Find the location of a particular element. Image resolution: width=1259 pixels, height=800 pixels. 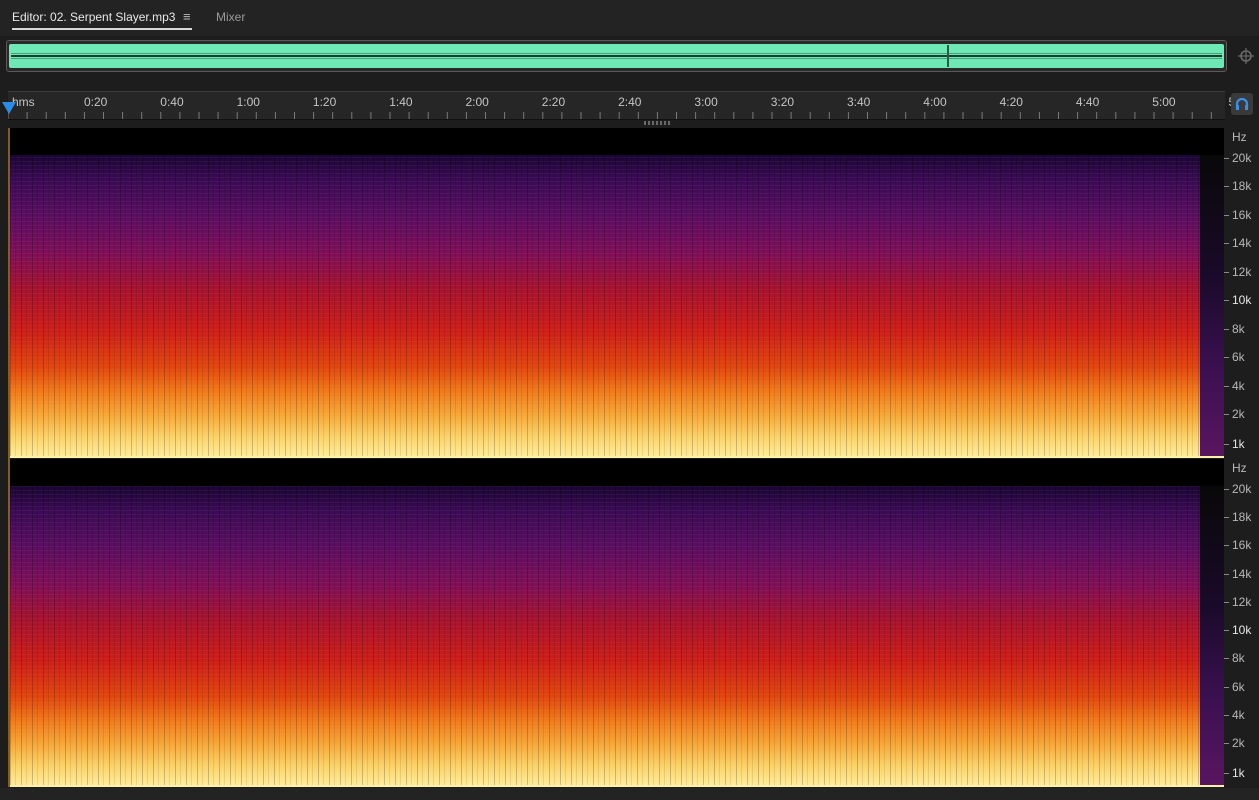

overview-waveform-graphic is located at coordinates (616, 56).